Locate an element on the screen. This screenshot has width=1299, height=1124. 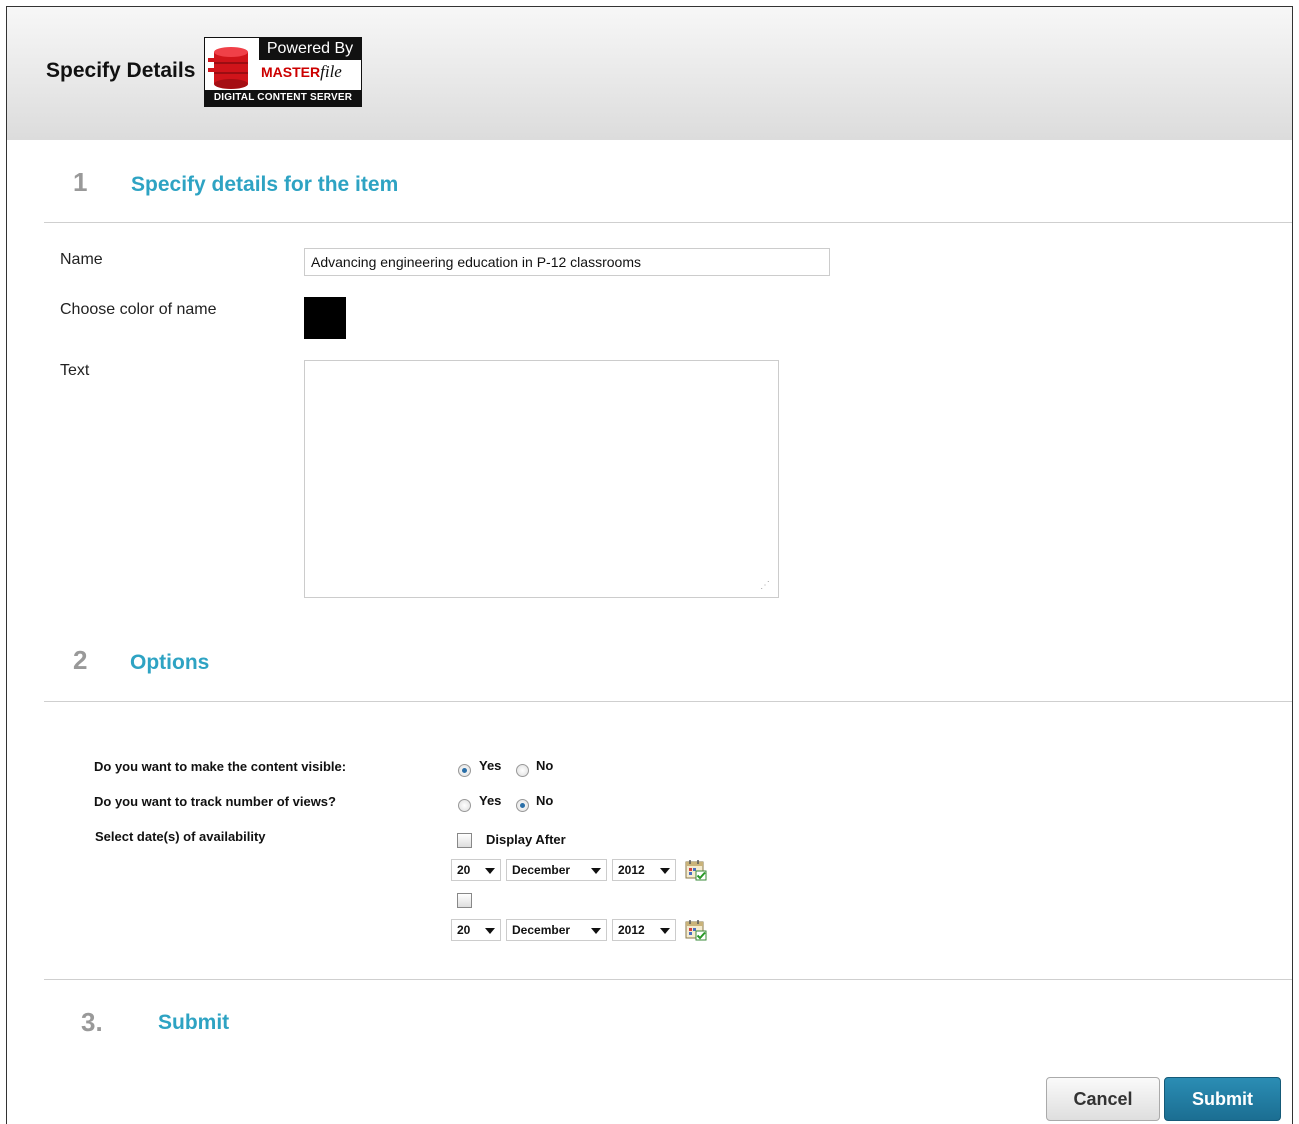
resize-grip-icon: ⋰ is located at coordinates (766, 586).